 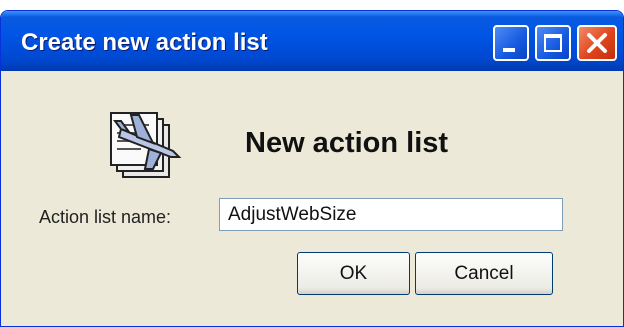 I want to click on dialog-heading: New action list, so click(x=347, y=143).